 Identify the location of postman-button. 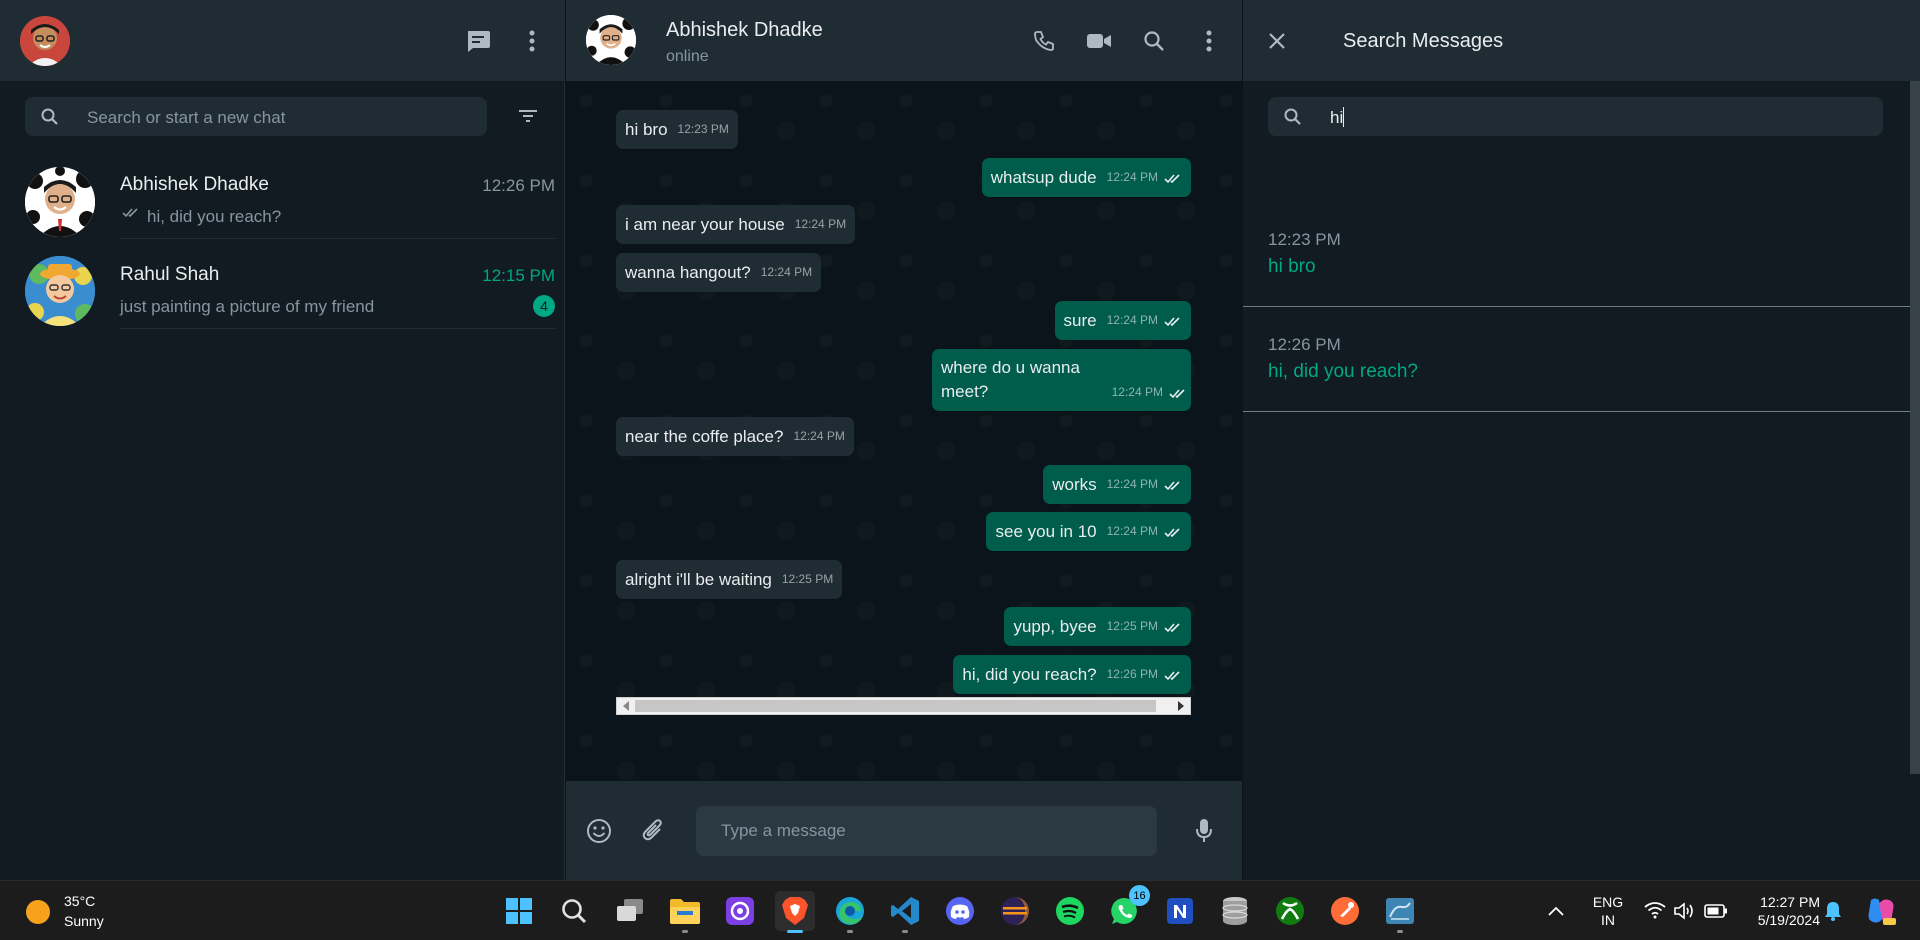
(1345, 911).